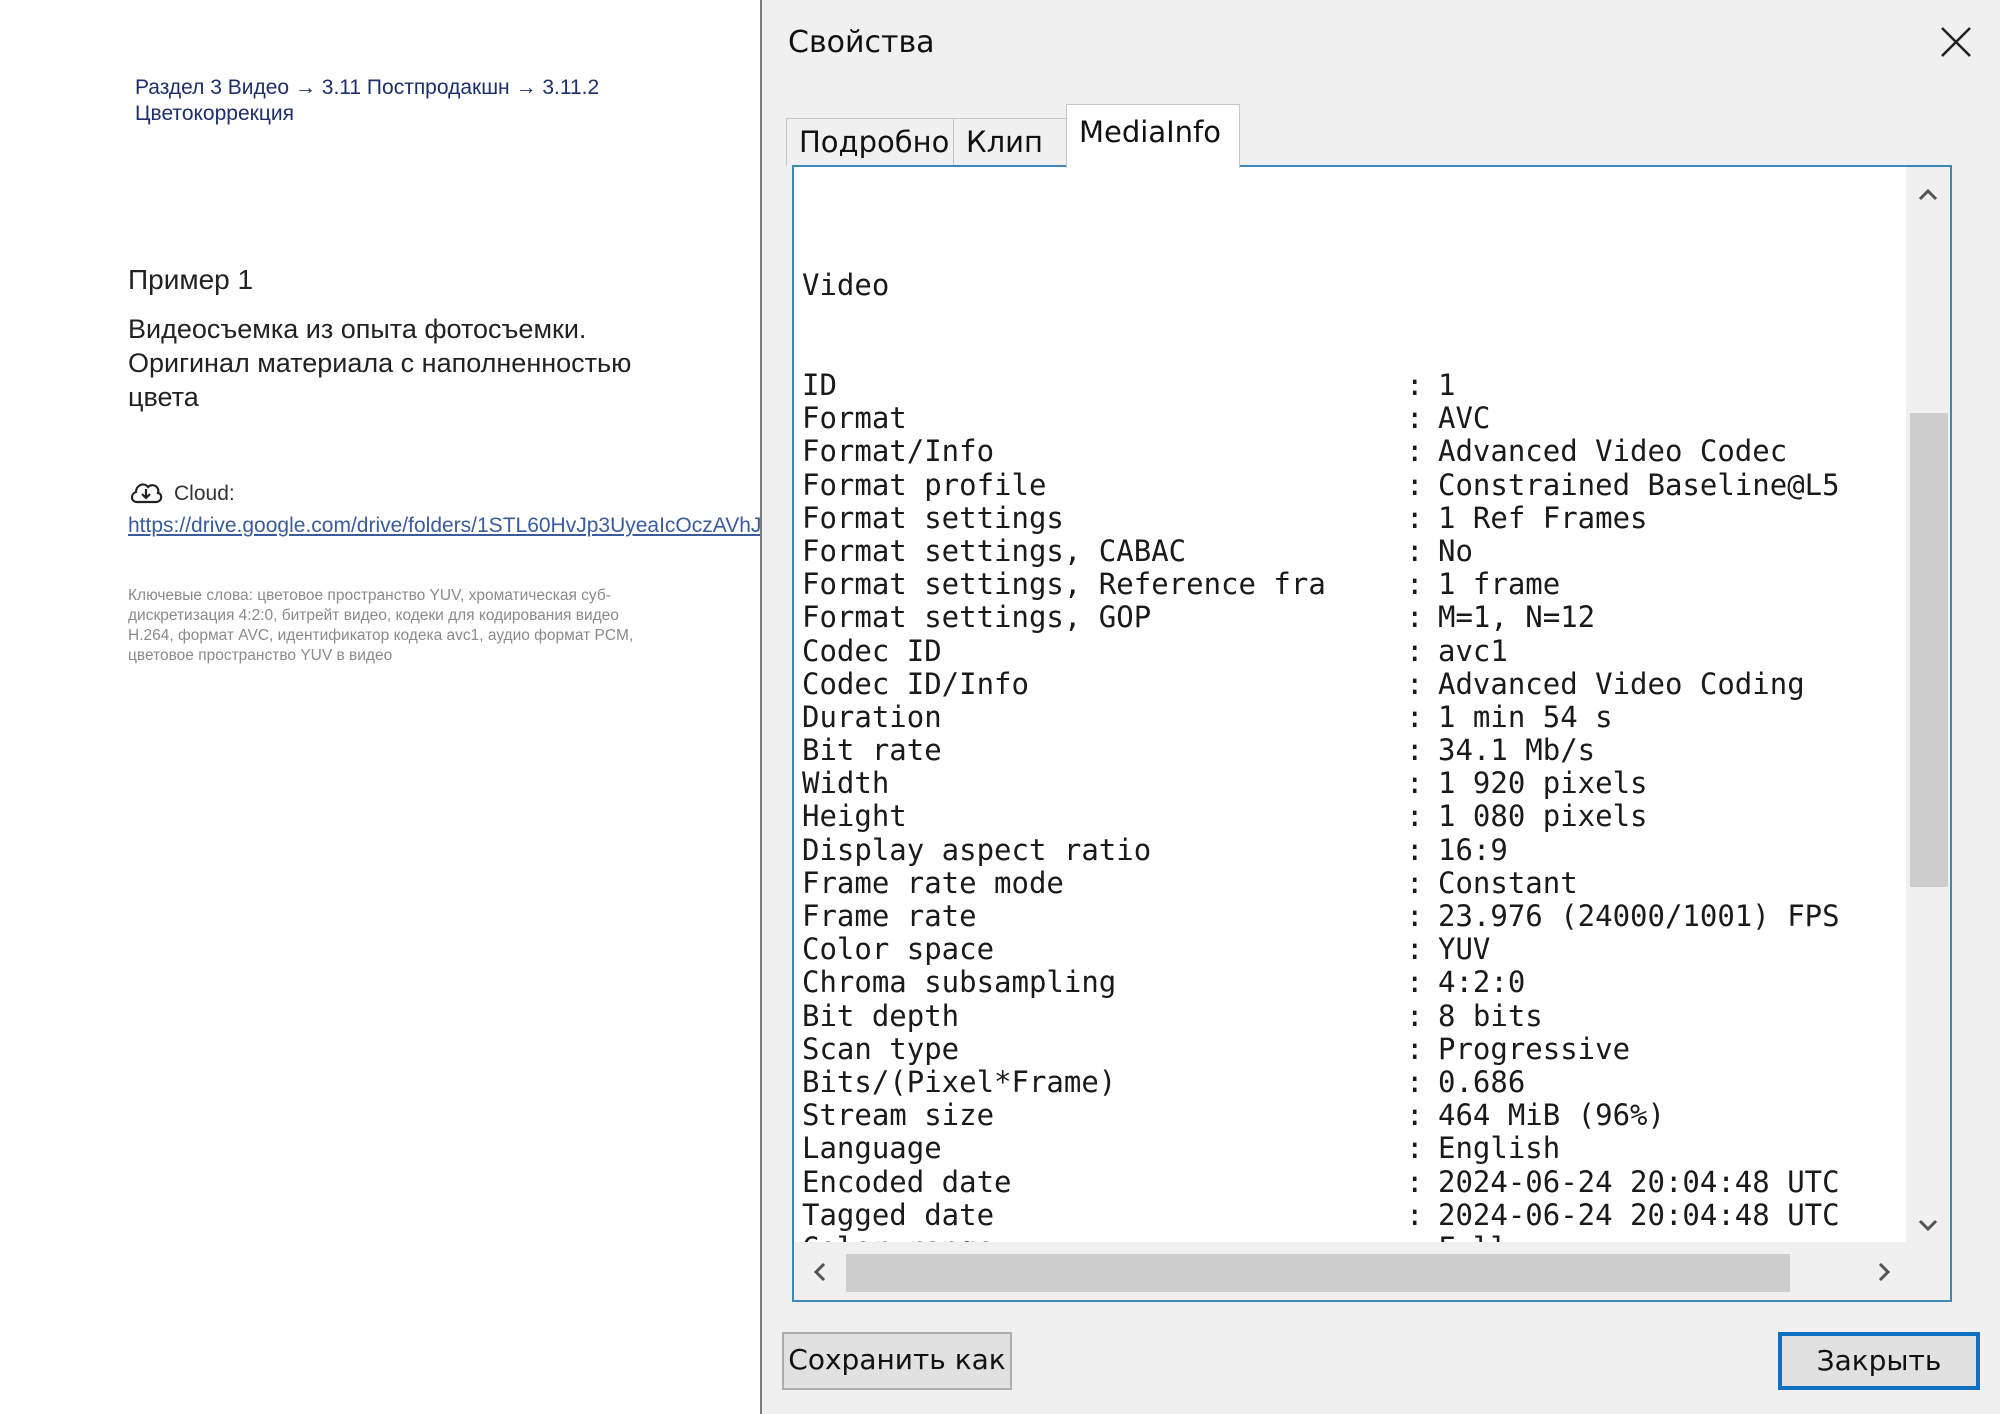 The image size is (2000, 1414). What do you see at coordinates (1367, 949) in the screenshot?
I see `mediainfo-row: Color space: YUV` at bounding box center [1367, 949].